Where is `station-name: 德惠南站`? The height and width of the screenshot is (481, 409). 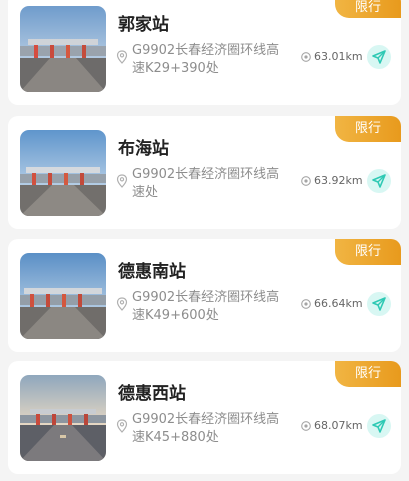 station-name: 德惠南站 is located at coordinates (152, 272).